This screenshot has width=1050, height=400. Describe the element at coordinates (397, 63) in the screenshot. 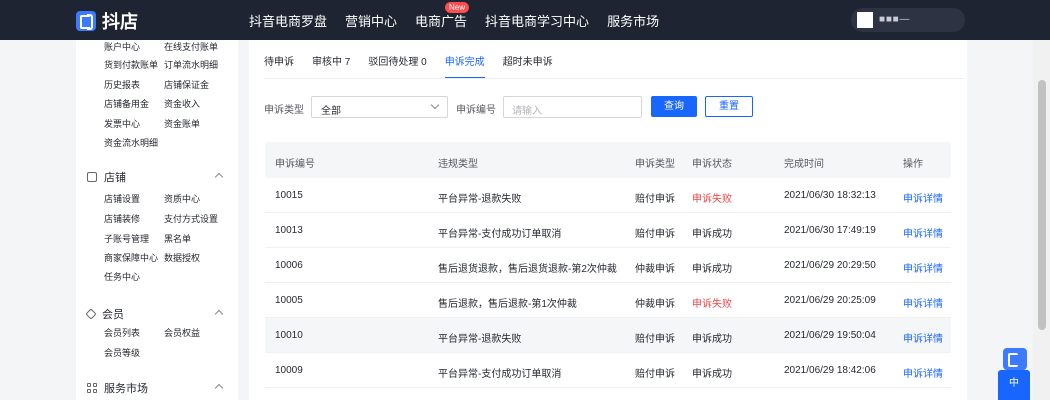

I see `tab-rejected: 驳回待处理 0` at that location.